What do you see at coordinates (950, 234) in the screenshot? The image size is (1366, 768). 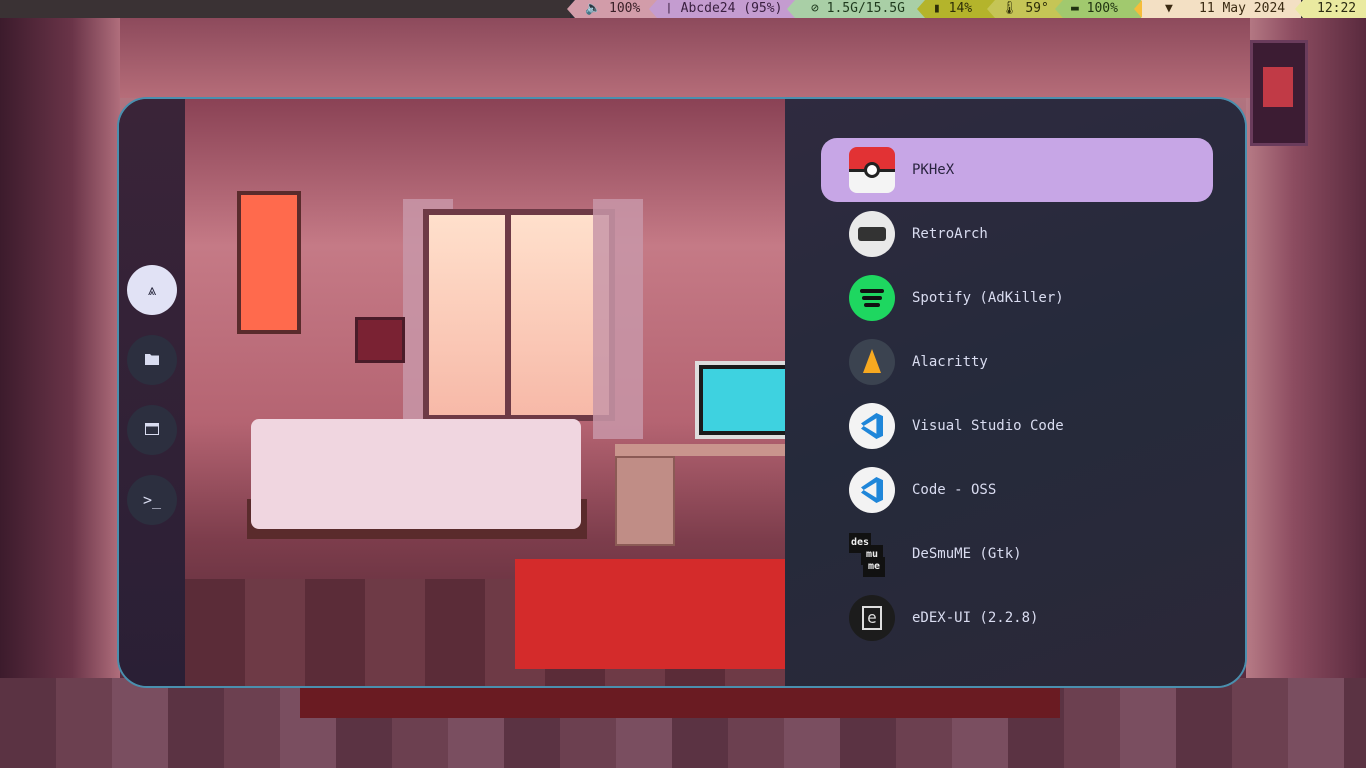 I see `app-label: RetroArch` at bounding box center [950, 234].